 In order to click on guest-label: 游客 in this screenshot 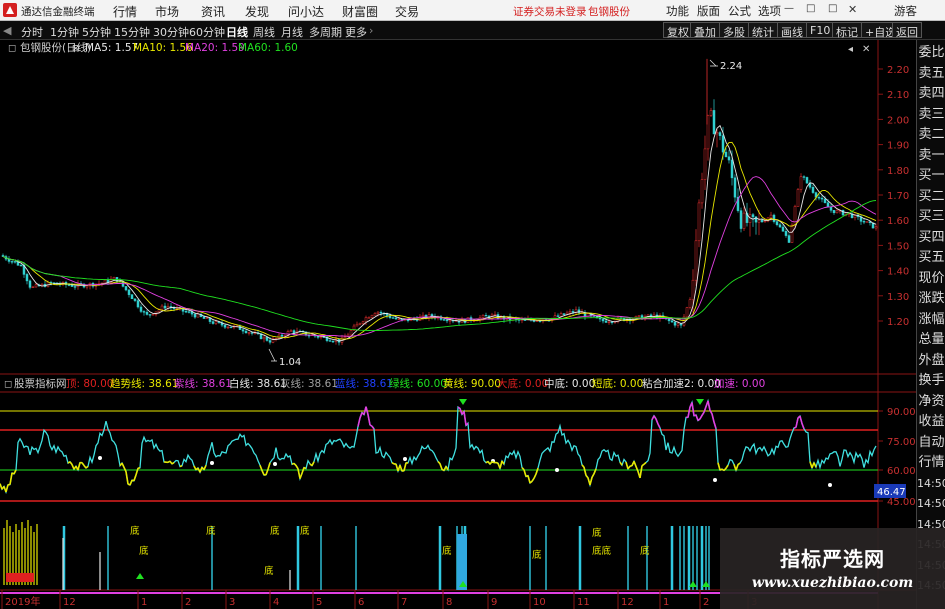, I will do `click(905, 11)`.